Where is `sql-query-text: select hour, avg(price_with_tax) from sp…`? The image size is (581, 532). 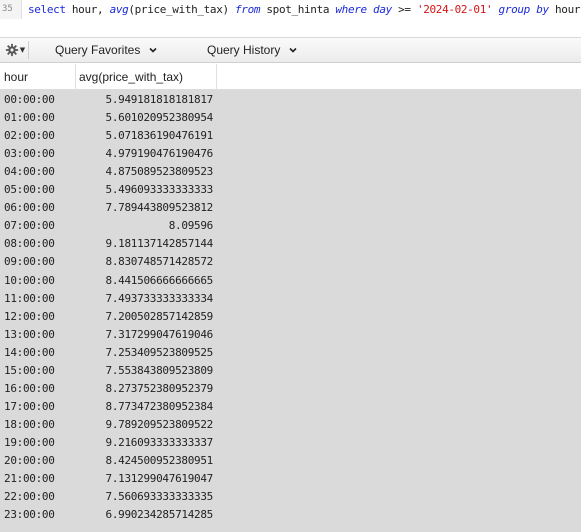 sql-query-text: select hour, avg(price_with_tax) from sp… is located at coordinates (304, 9).